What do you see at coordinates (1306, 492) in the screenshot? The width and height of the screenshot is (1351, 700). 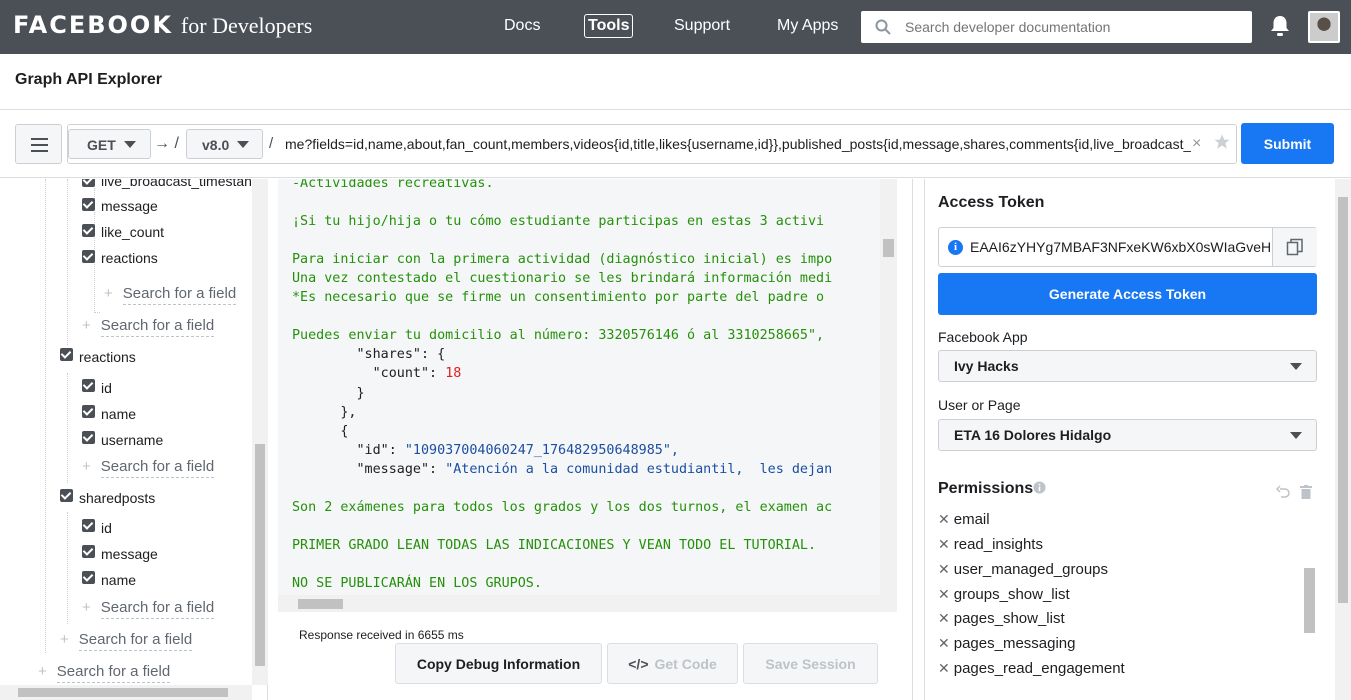 I see `trash-icon` at bounding box center [1306, 492].